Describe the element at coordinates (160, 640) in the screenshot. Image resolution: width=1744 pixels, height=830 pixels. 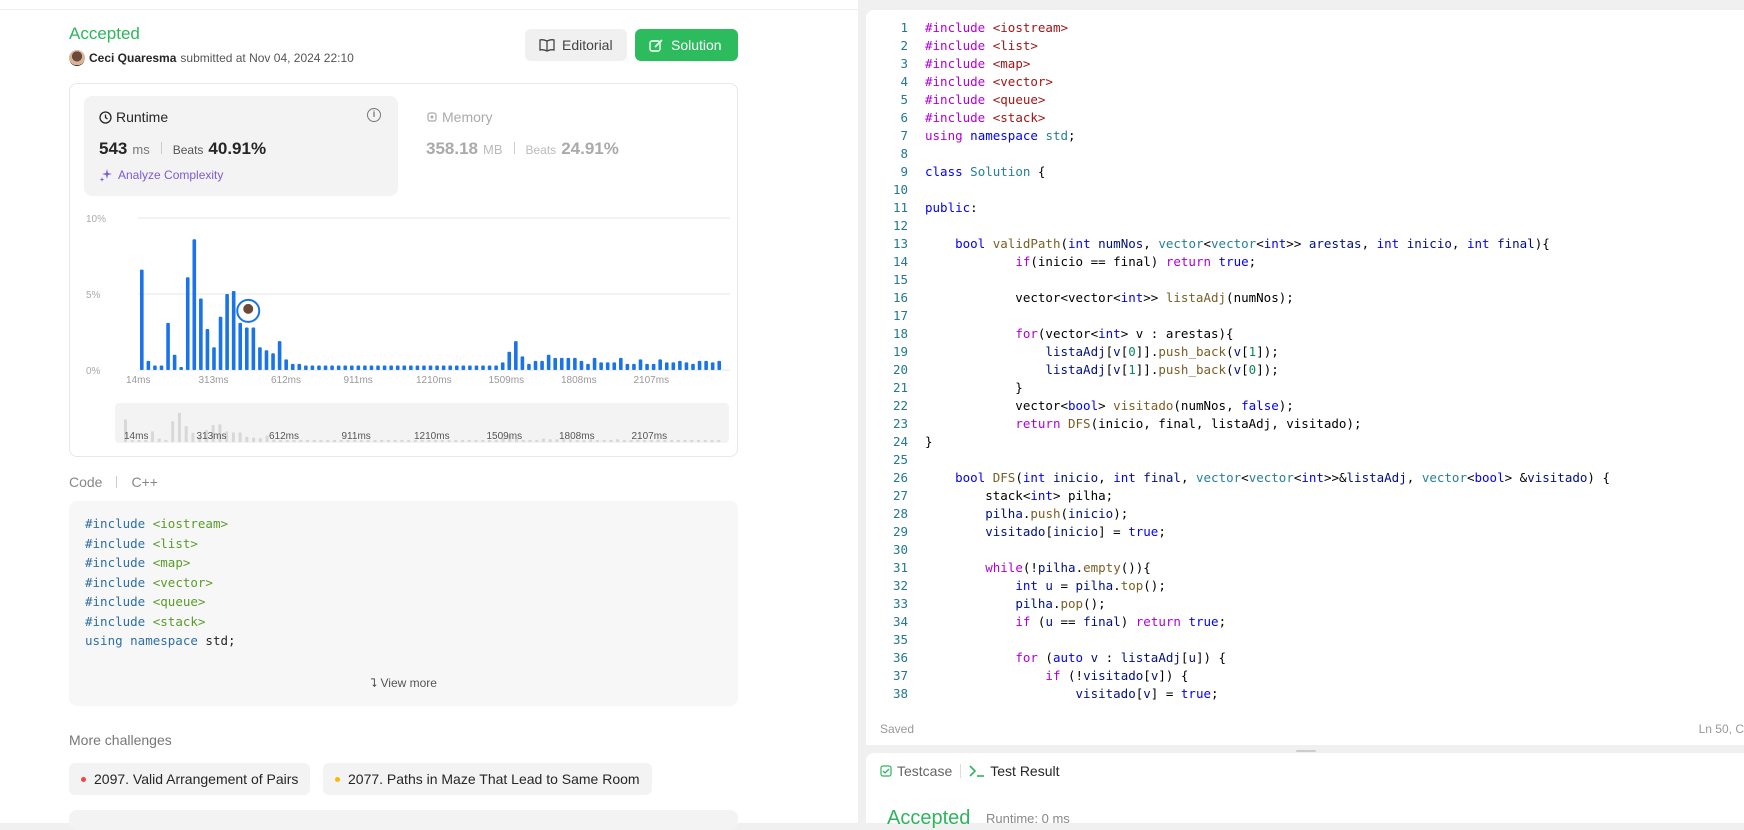
I see `code-line: using namespace std;` at that location.